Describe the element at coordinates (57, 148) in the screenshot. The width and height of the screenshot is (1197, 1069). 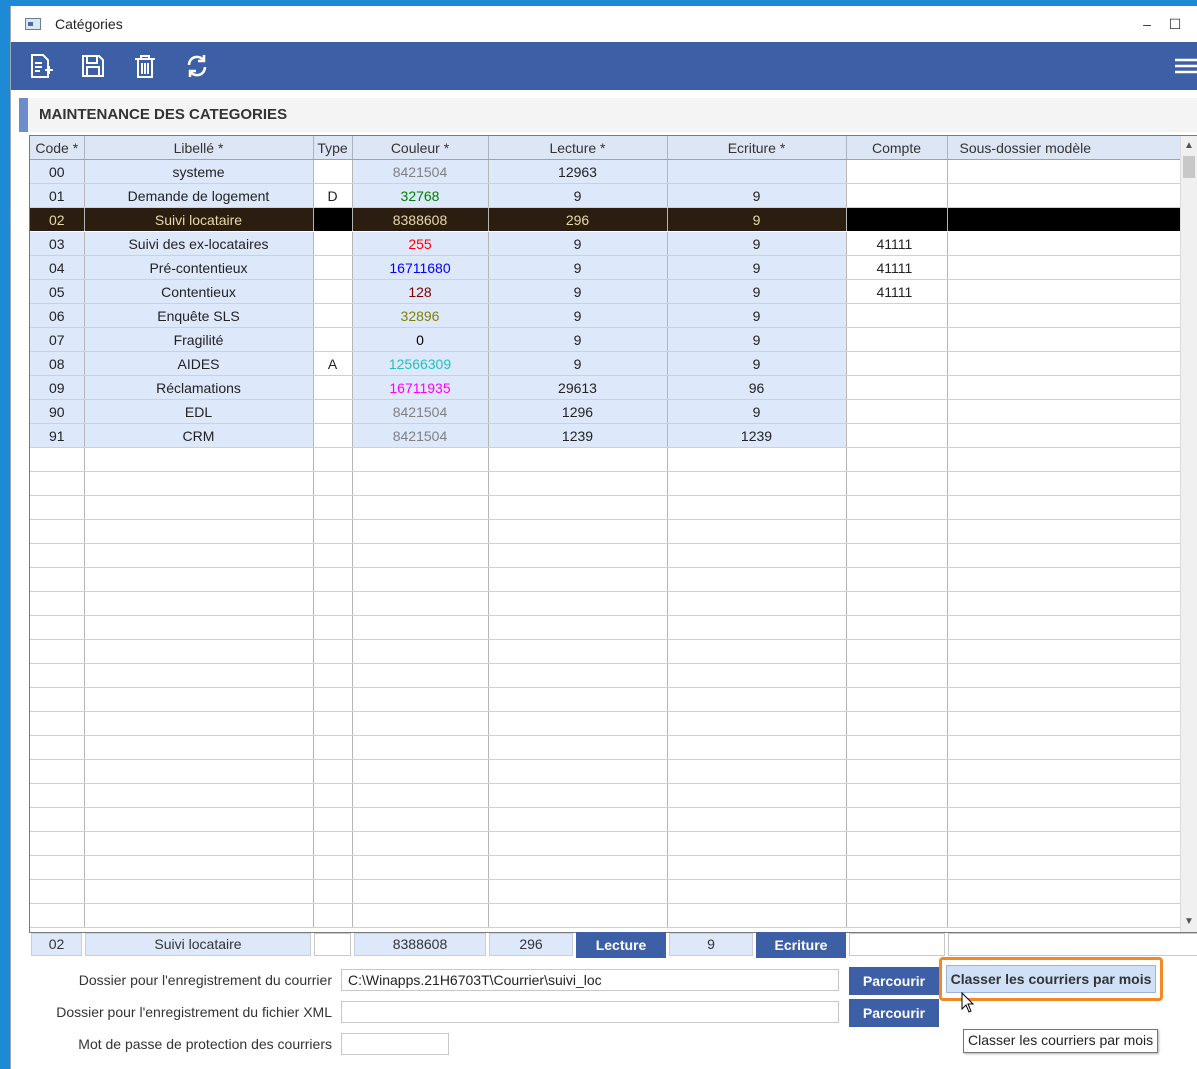
I see `column-header-code: Code *` at that location.